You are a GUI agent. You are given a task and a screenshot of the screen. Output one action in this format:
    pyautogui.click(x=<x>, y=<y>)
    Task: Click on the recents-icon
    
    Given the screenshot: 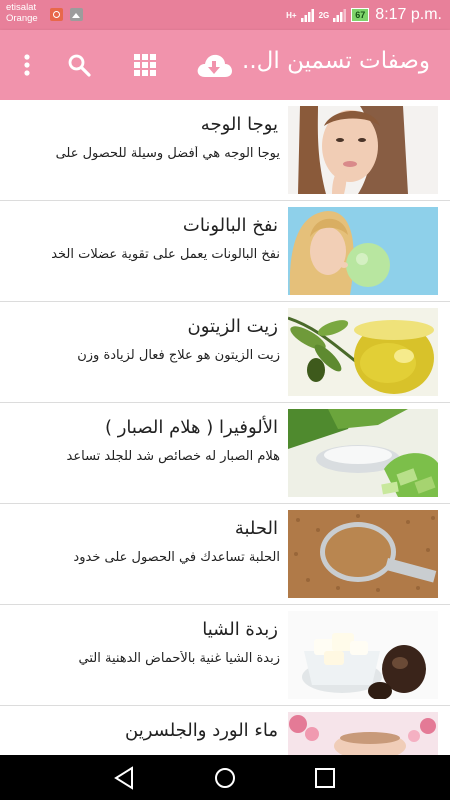 What is the action you would take?
    pyautogui.click(x=325, y=778)
    